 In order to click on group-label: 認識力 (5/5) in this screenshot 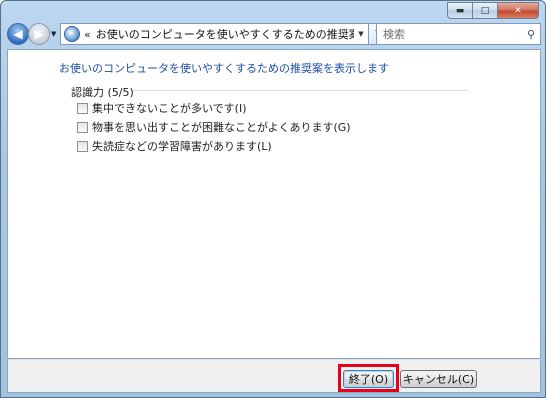, I will do `click(102, 92)`.